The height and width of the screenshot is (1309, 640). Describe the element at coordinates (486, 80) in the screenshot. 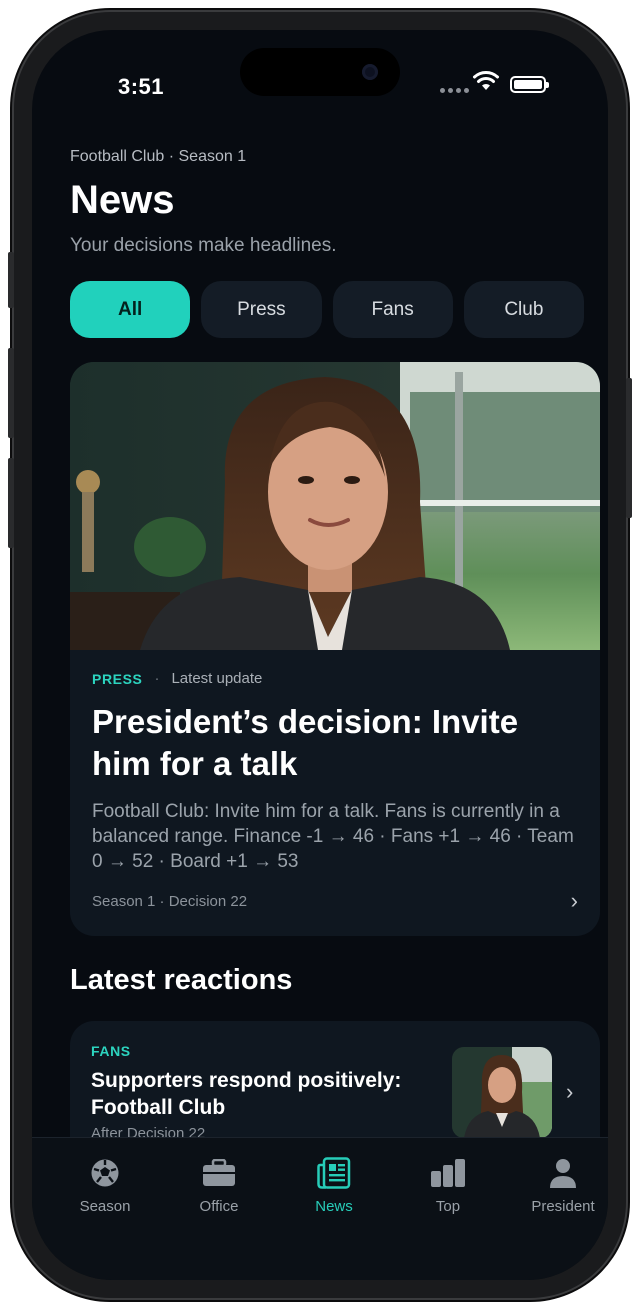

I see `wifi-icon` at that location.